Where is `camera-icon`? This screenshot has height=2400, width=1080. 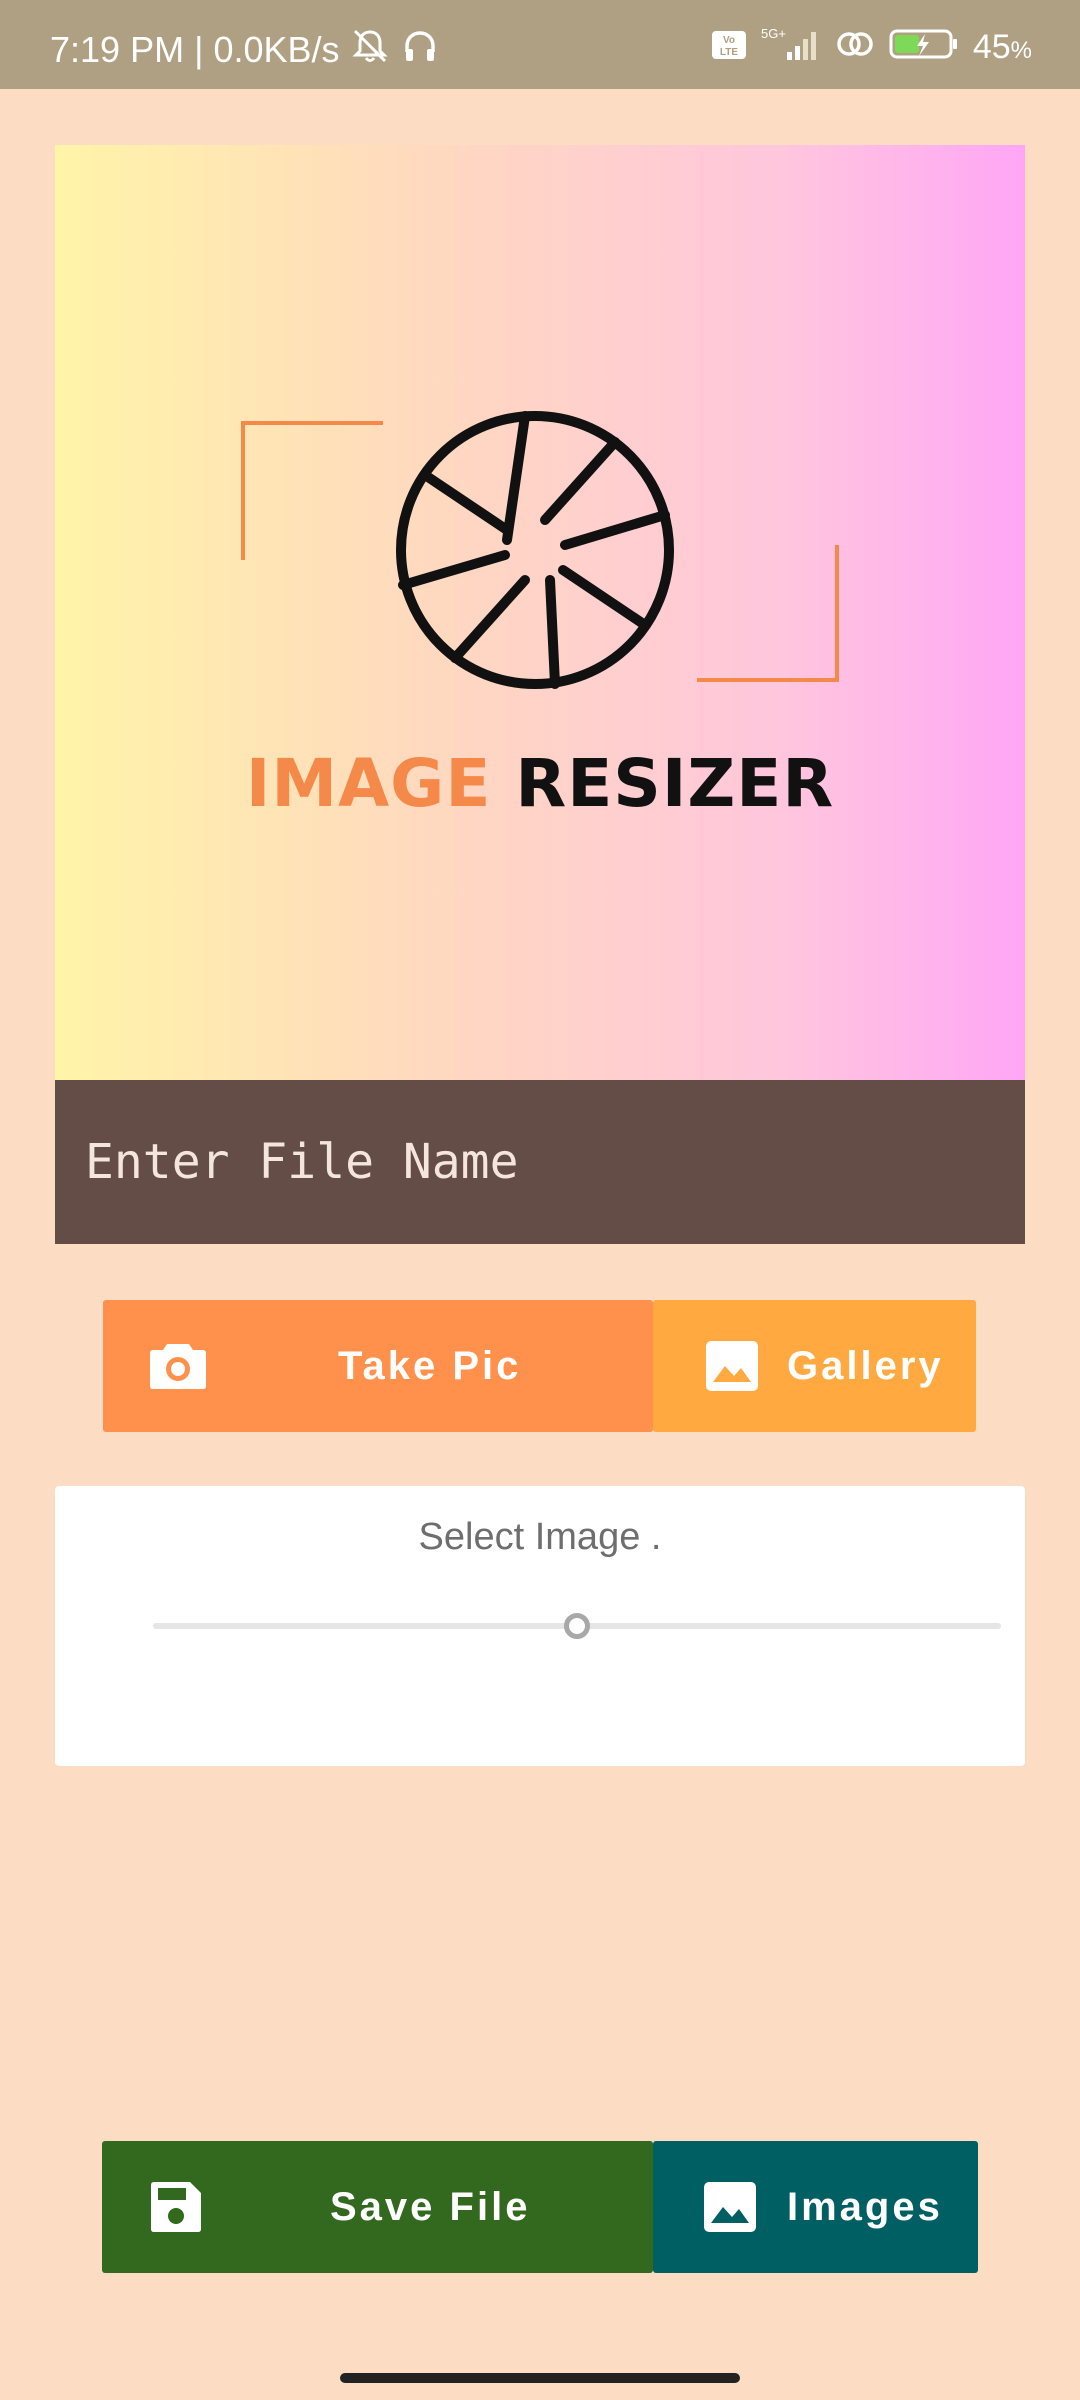
camera-icon is located at coordinates (178, 1370).